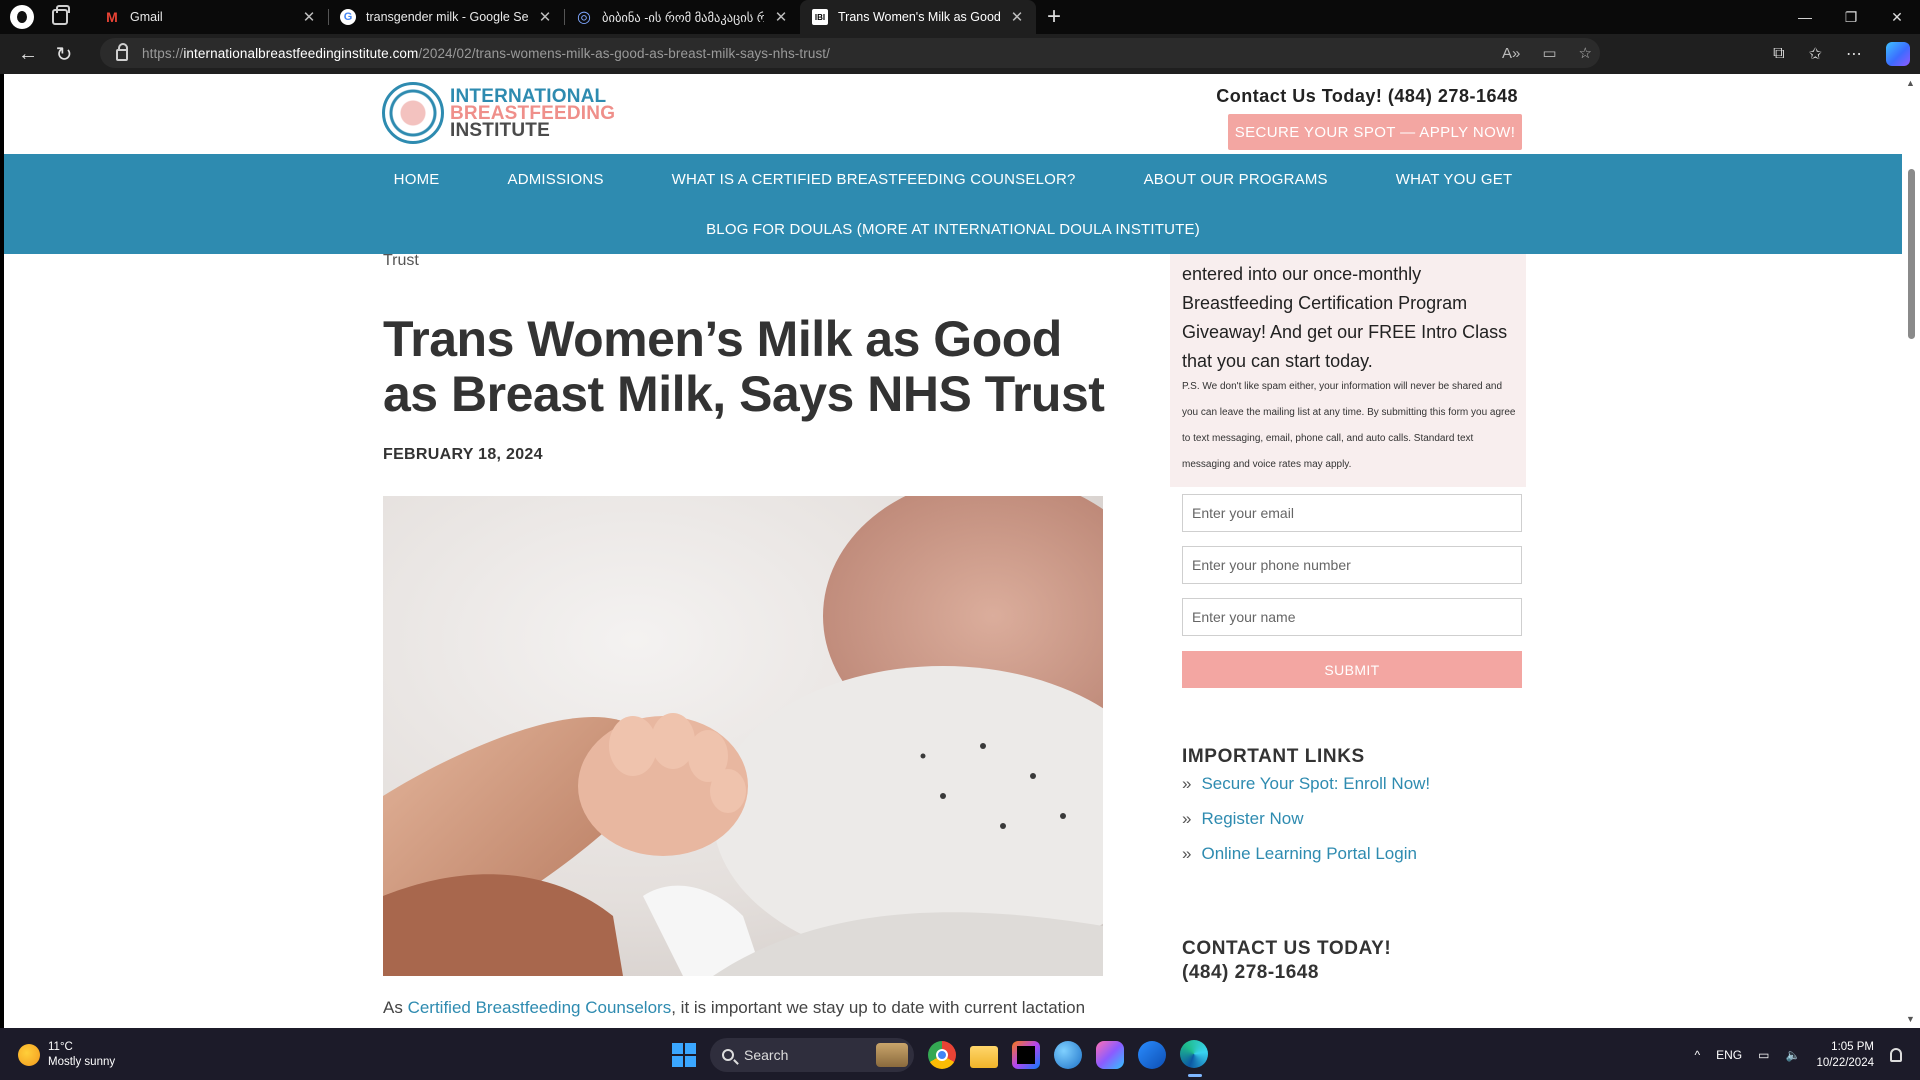  What do you see at coordinates (1352, 565) in the screenshot?
I see `phone-field` at bounding box center [1352, 565].